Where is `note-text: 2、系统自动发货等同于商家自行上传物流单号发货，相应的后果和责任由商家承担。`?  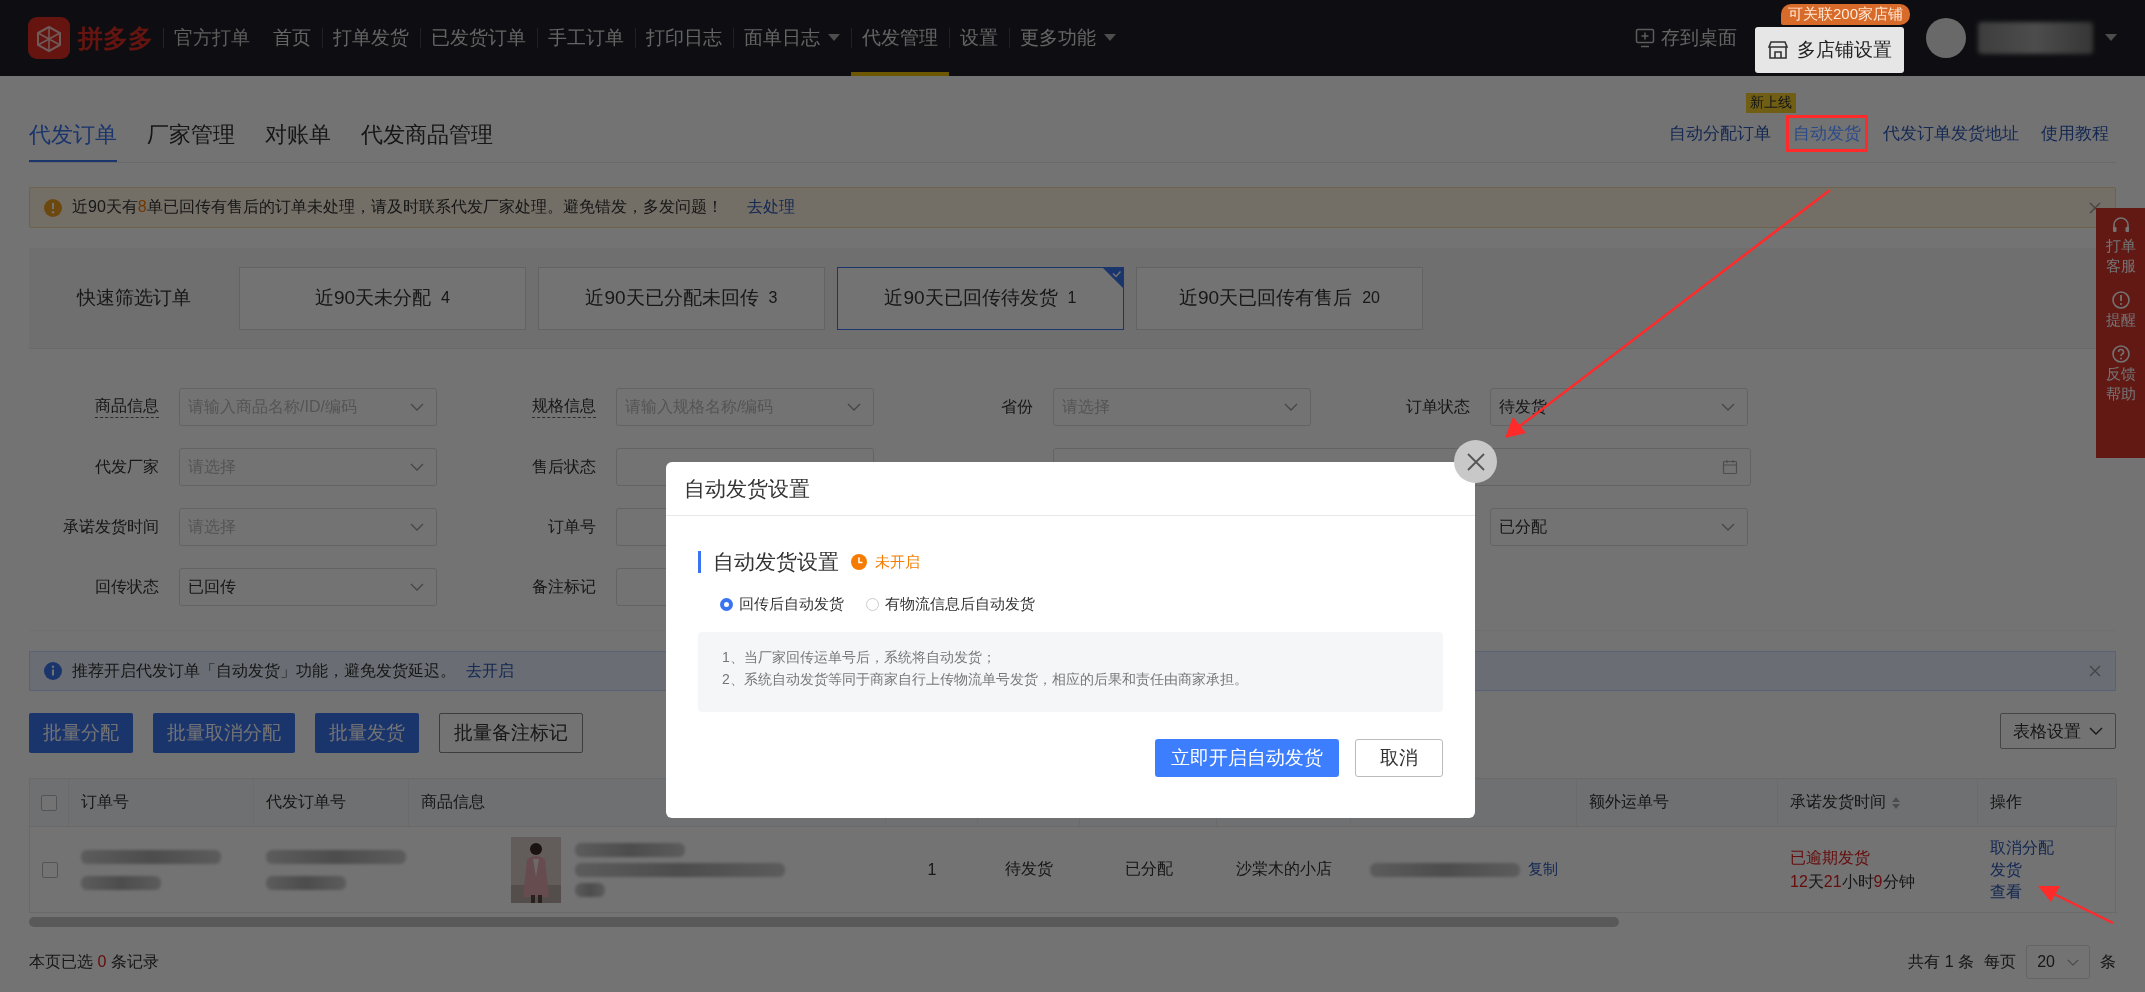
note-text: 2、系统自动发货等同于商家自行上传物流单号发货，相应的后果和责任由商家承担。 is located at coordinates (985, 679).